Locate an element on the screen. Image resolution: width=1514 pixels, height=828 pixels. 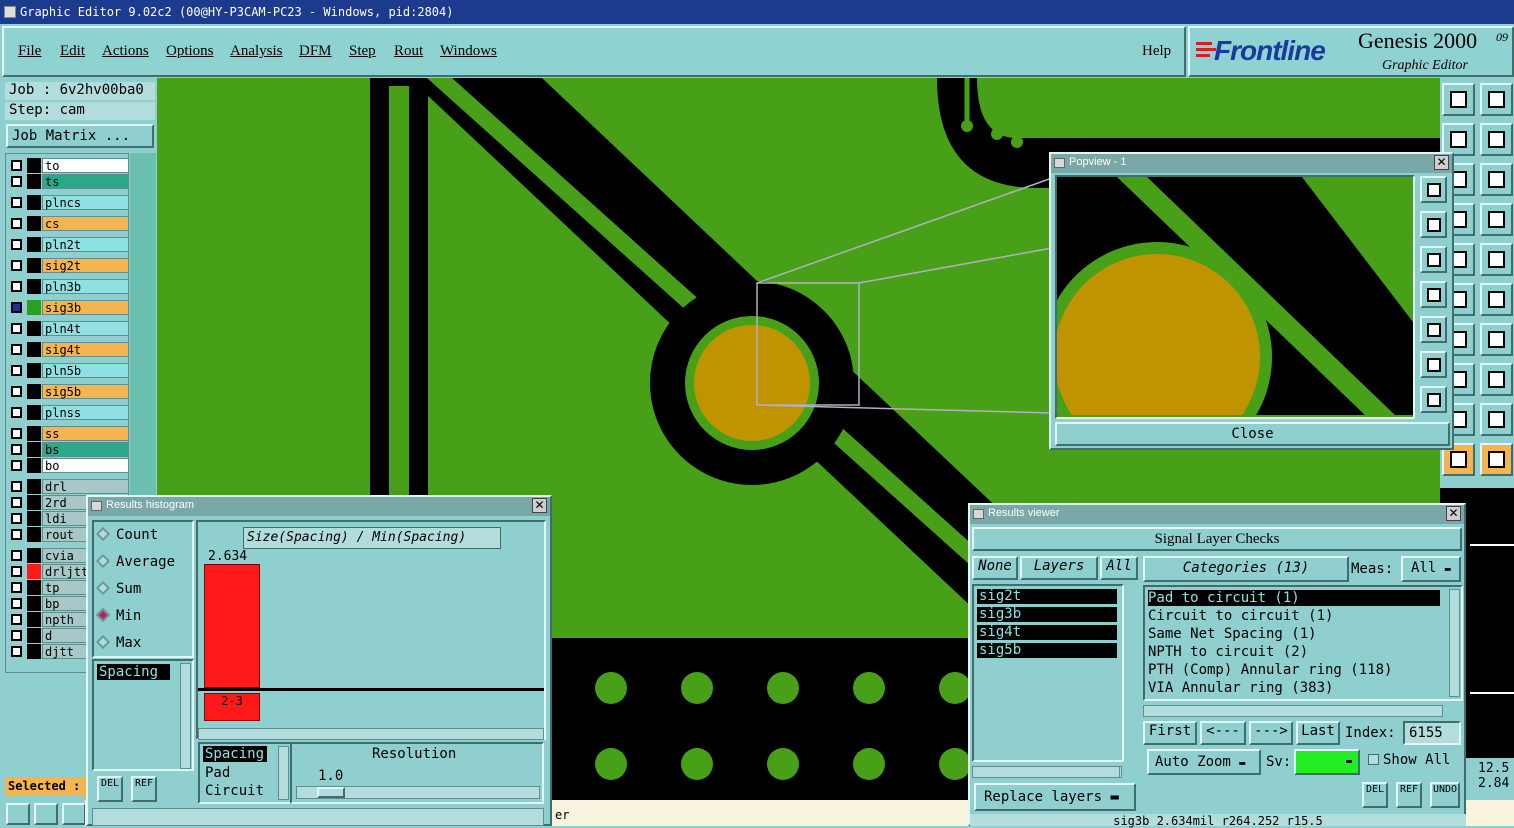
histogram-bar is located at coordinates (232, 626).